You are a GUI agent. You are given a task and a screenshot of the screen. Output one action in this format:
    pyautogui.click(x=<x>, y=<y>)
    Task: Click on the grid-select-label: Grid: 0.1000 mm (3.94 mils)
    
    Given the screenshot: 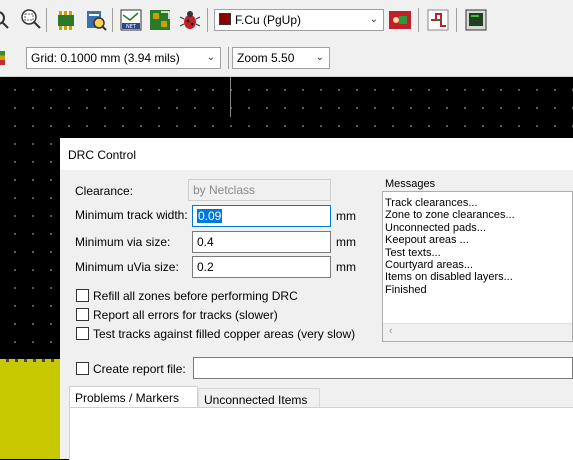 What is the action you would take?
    pyautogui.click(x=105, y=58)
    